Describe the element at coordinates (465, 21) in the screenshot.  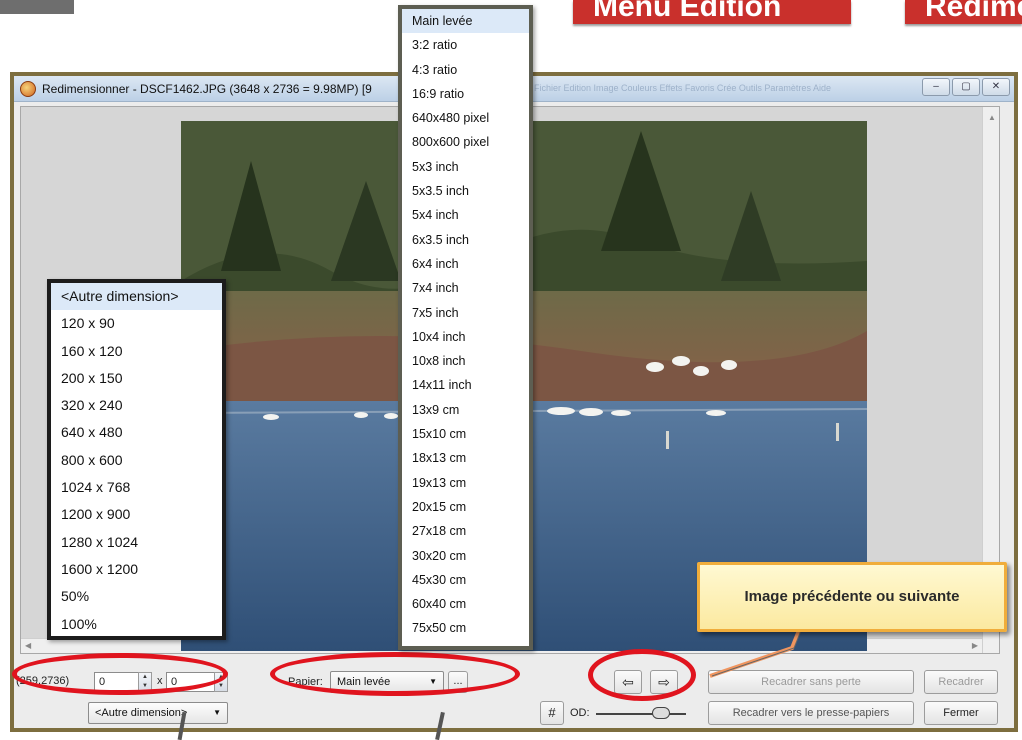
I see `paper-option: Main levée` at that location.